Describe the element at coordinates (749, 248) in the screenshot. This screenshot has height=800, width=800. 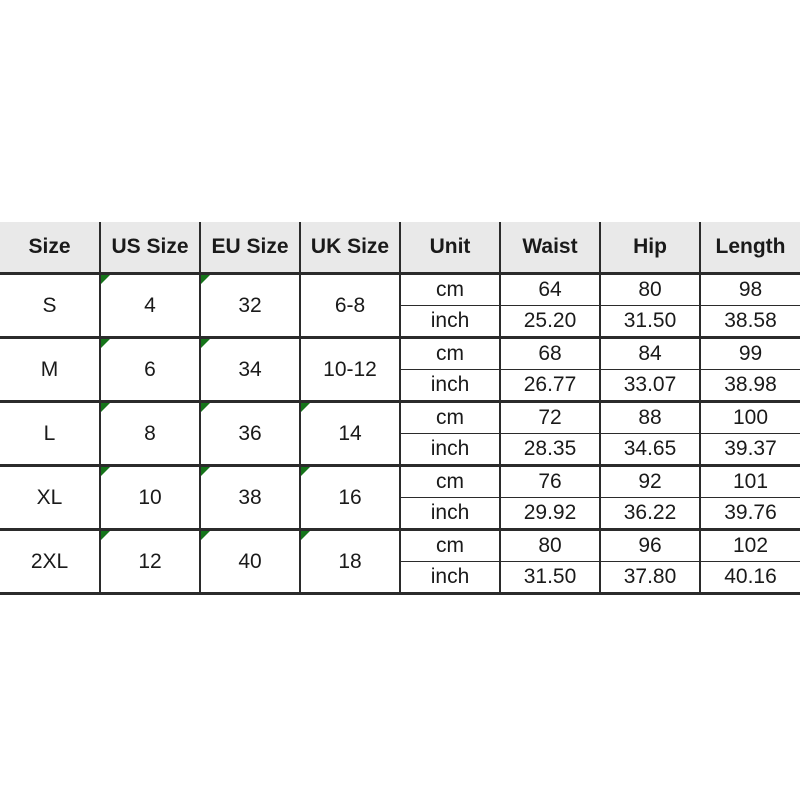
I see `column-header-length: Length` at that location.